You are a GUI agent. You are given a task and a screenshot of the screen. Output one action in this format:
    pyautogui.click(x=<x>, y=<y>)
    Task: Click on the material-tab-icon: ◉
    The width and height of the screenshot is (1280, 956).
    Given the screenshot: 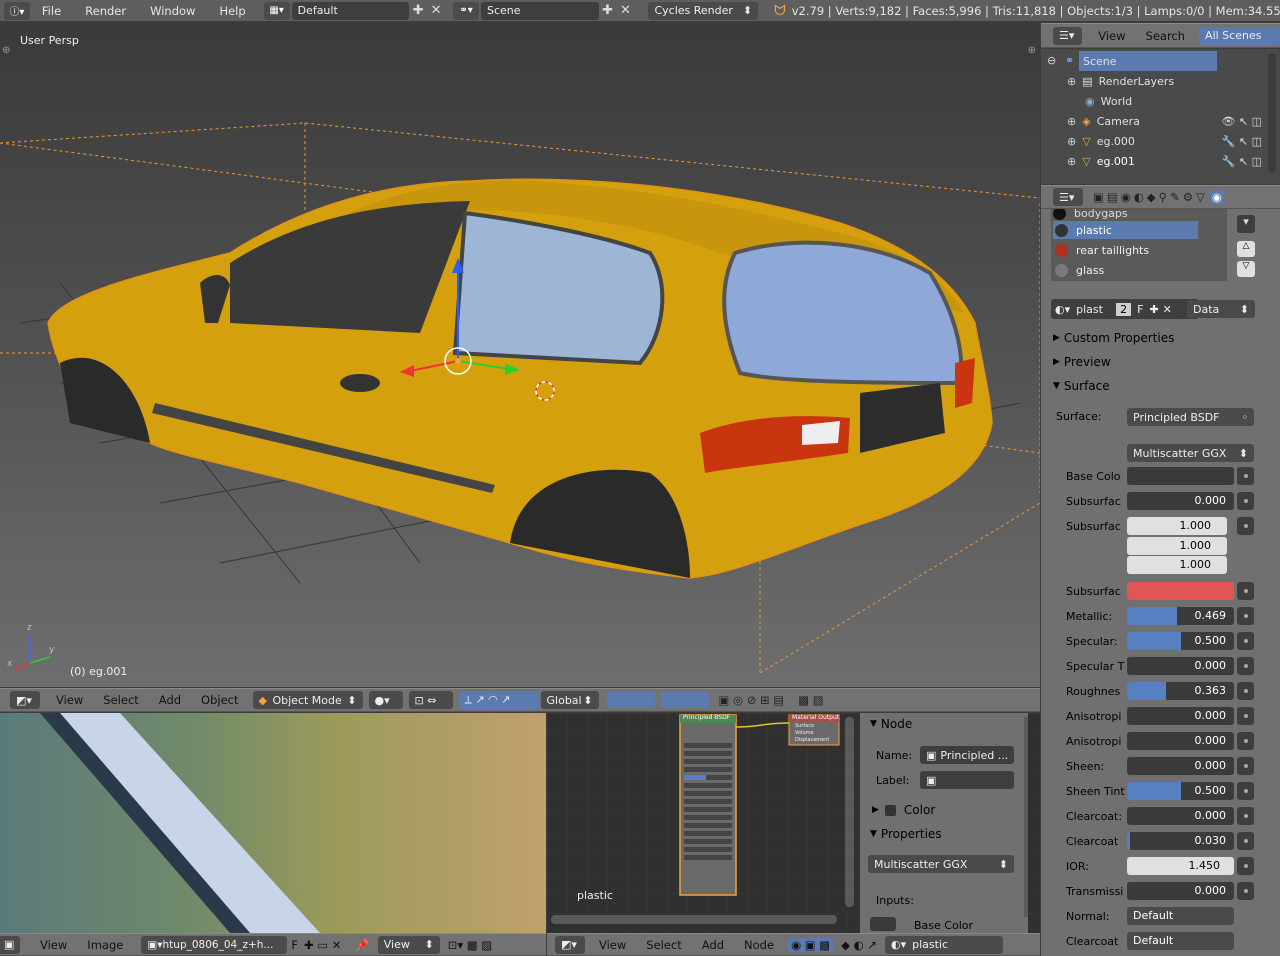 What is the action you would take?
    pyautogui.click(x=1216, y=197)
    